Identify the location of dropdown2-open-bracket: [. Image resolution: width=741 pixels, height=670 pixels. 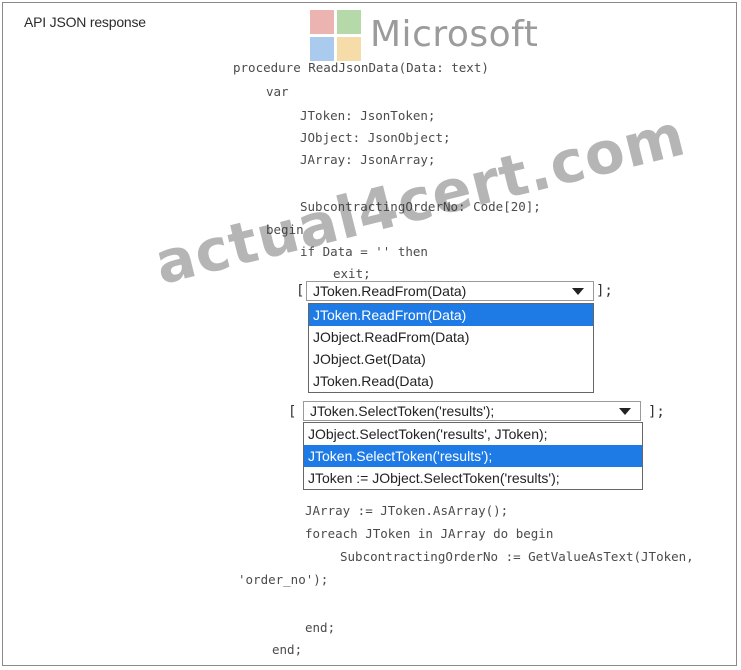
(292, 412).